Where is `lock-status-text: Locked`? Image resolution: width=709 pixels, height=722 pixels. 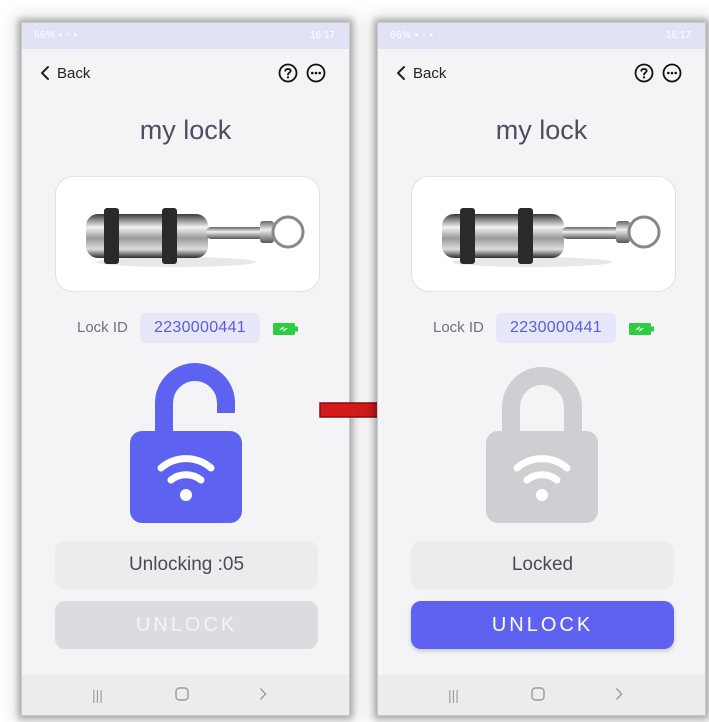 lock-status-text: Locked is located at coordinates (542, 565).